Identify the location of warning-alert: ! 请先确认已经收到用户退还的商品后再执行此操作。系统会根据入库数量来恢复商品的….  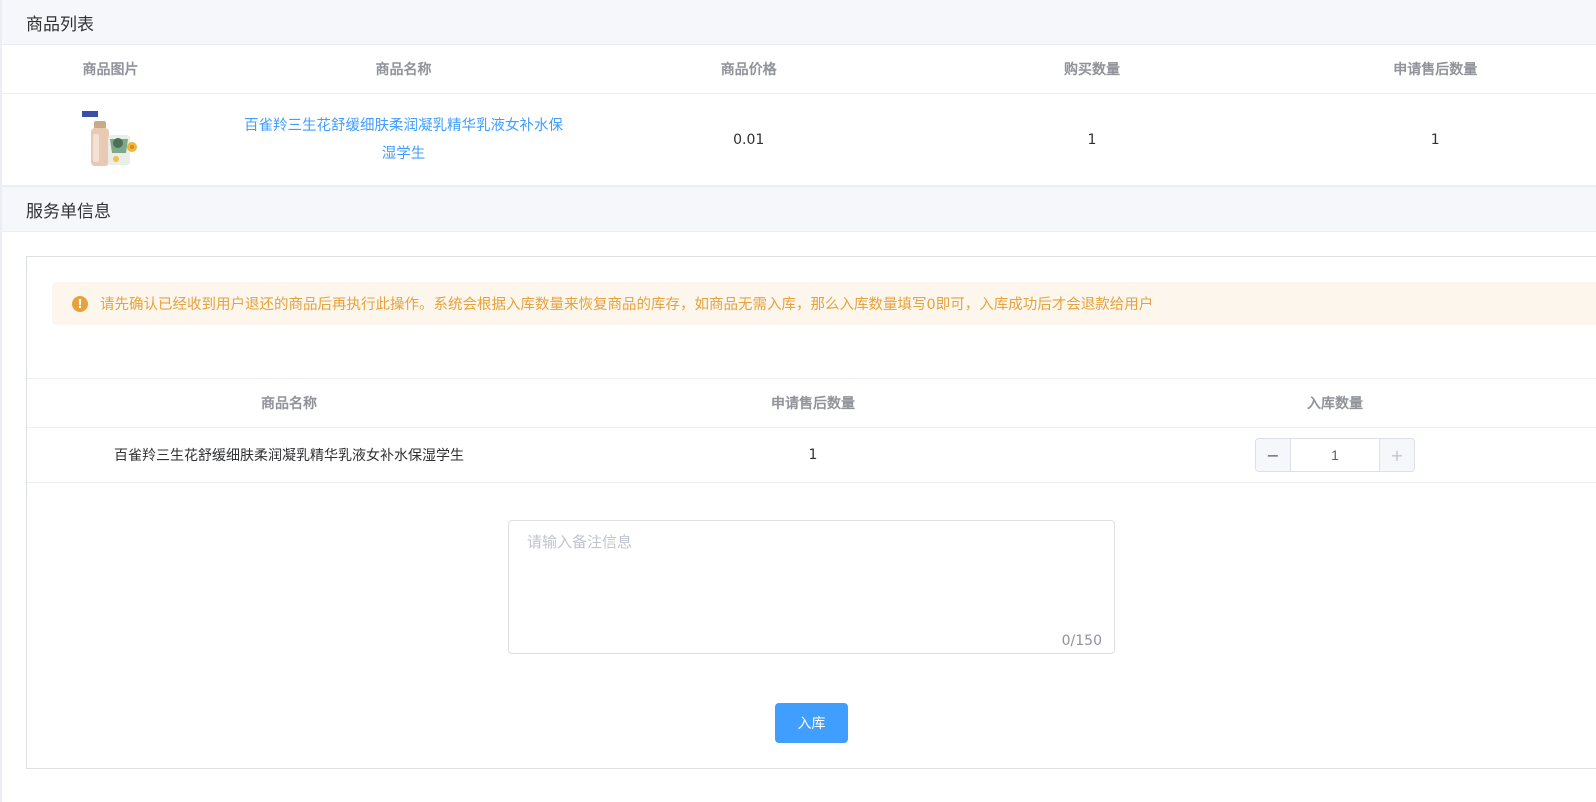
(824, 303).